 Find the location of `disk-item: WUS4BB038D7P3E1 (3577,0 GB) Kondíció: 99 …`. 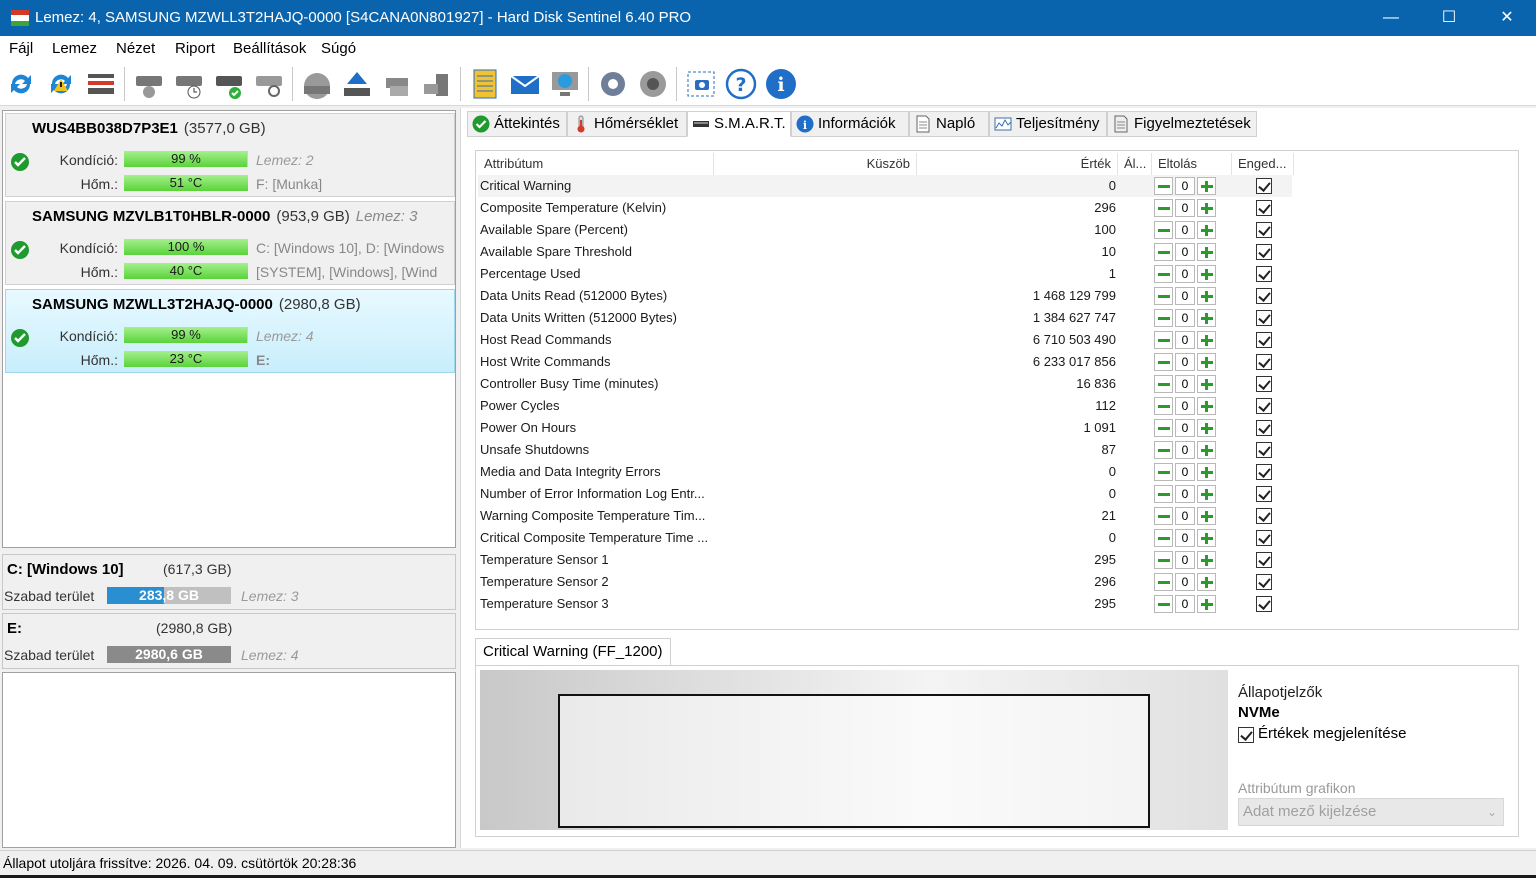

disk-item: WUS4BB038D7P3E1 (3577,0 GB) Kondíció: 99 … is located at coordinates (230, 155).